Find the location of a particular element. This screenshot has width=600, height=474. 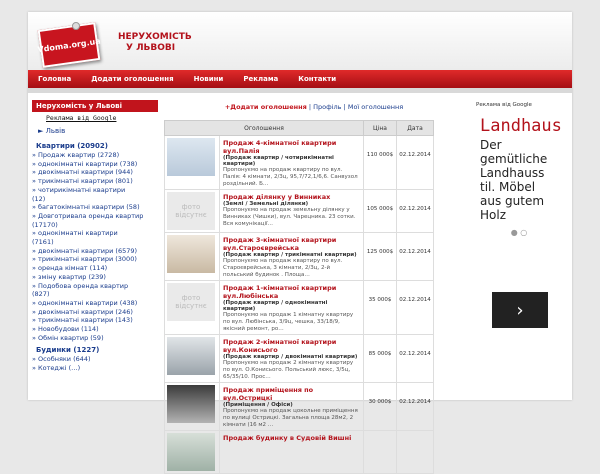

sidebar-section-houses: Будинки (1227) is located at coordinates (95, 348).